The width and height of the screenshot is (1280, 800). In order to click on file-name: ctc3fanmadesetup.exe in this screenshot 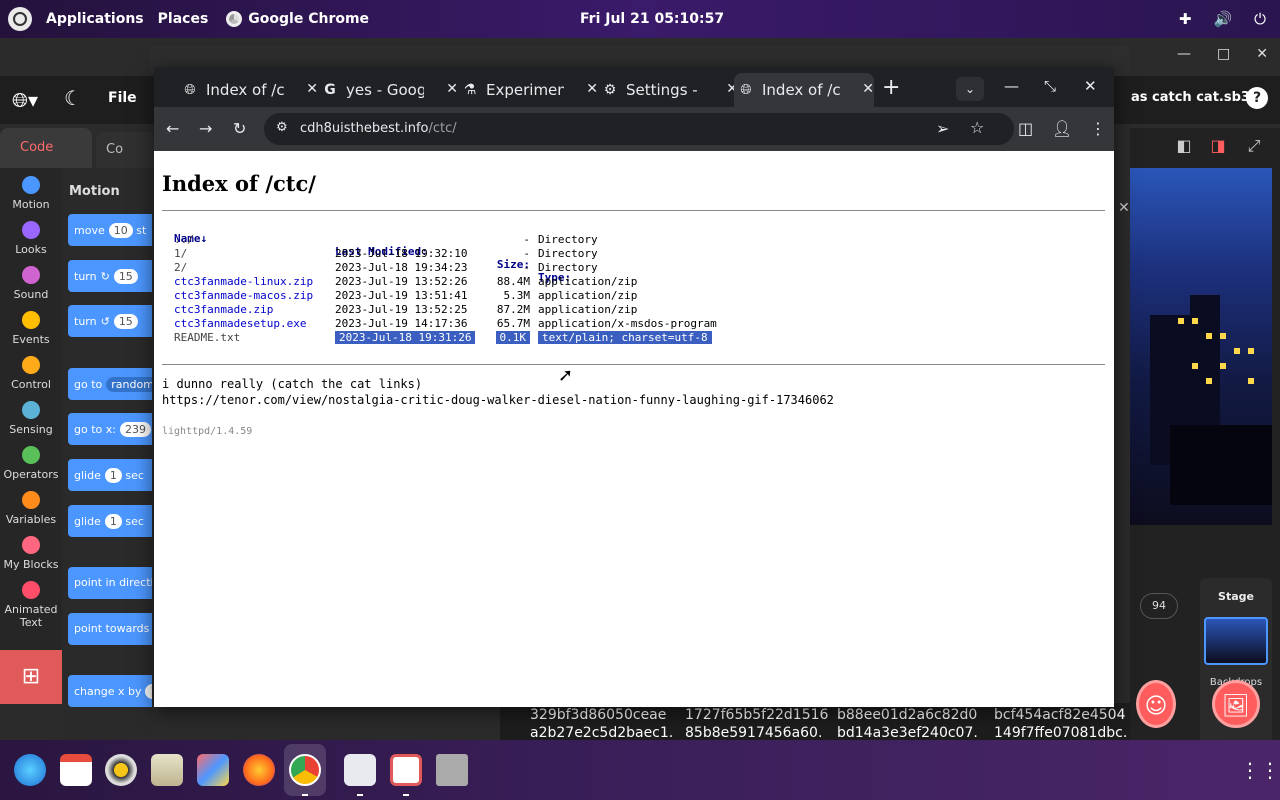, I will do `click(240, 323)`.